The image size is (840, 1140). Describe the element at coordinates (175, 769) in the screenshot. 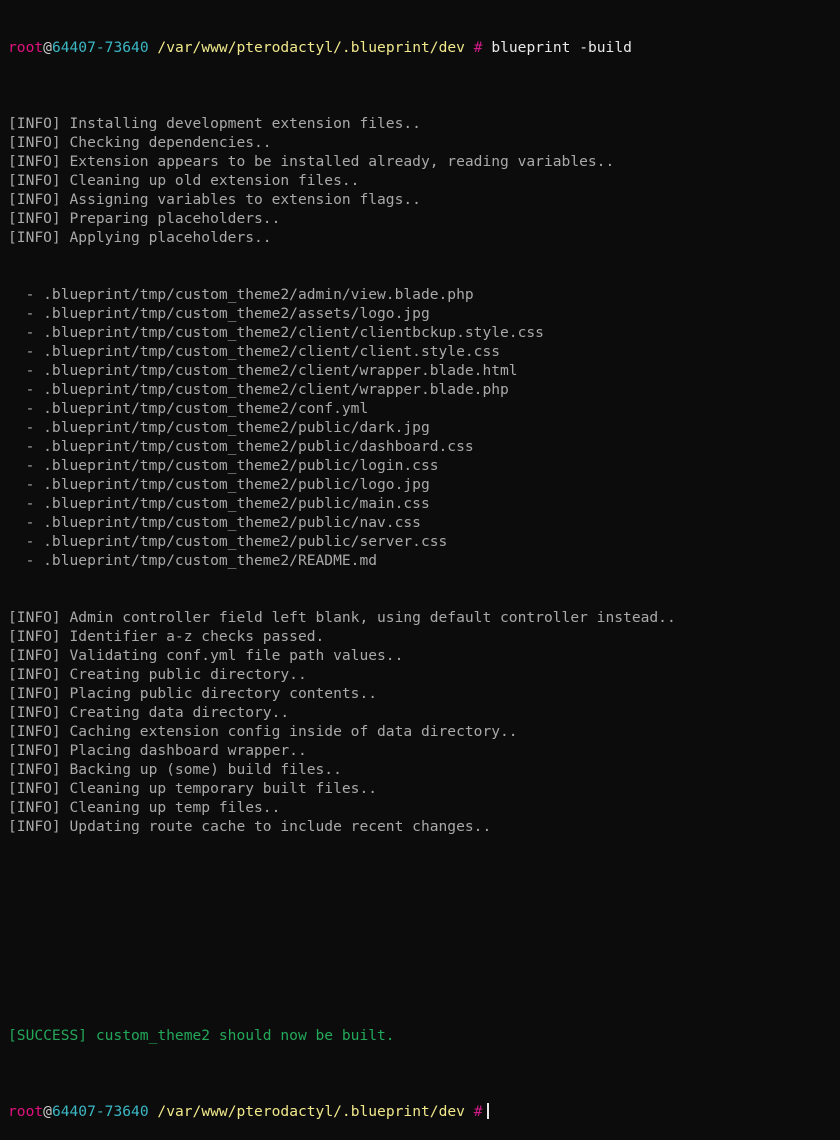

I see `info-line: [INFO] Backing up (some) build files..` at that location.